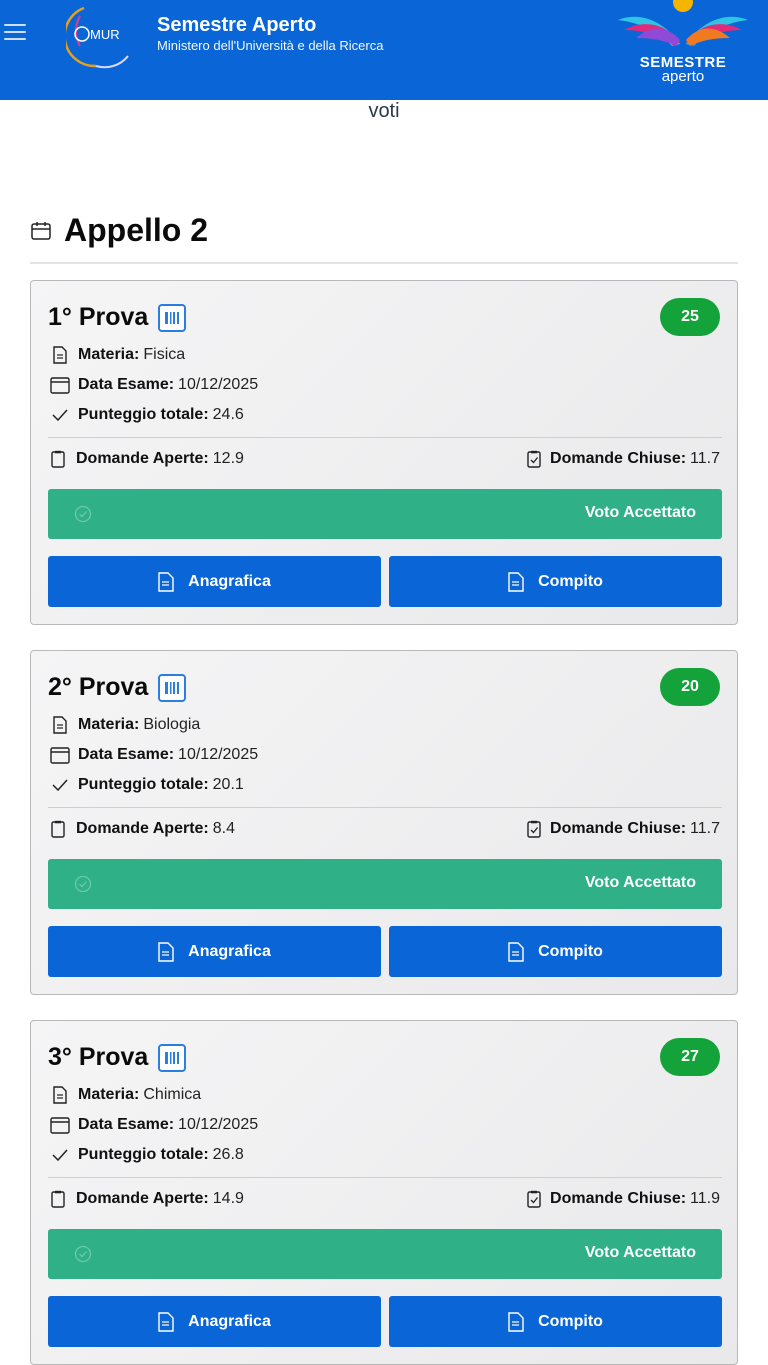 This screenshot has height=1365, width=768. Describe the element at coordinates (172, 1094) in the screenshot. I see `materia-value: Chimica` at that location.